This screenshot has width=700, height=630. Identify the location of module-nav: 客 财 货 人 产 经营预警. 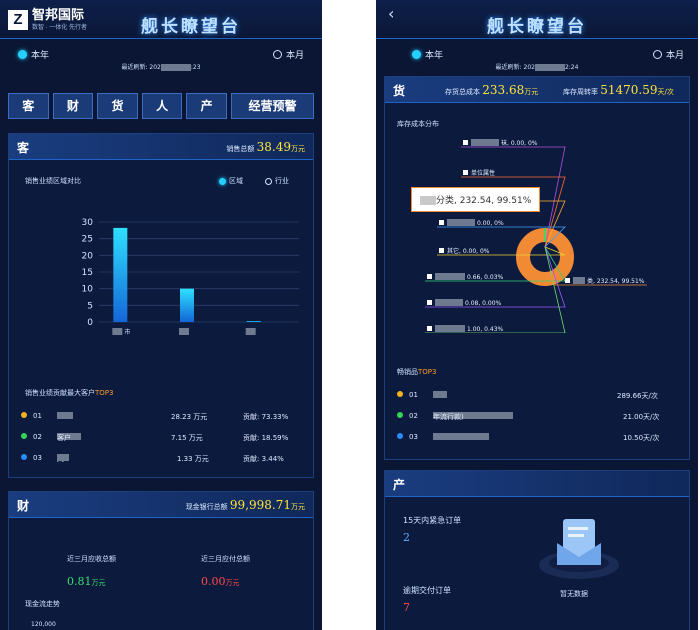
(161, 106).